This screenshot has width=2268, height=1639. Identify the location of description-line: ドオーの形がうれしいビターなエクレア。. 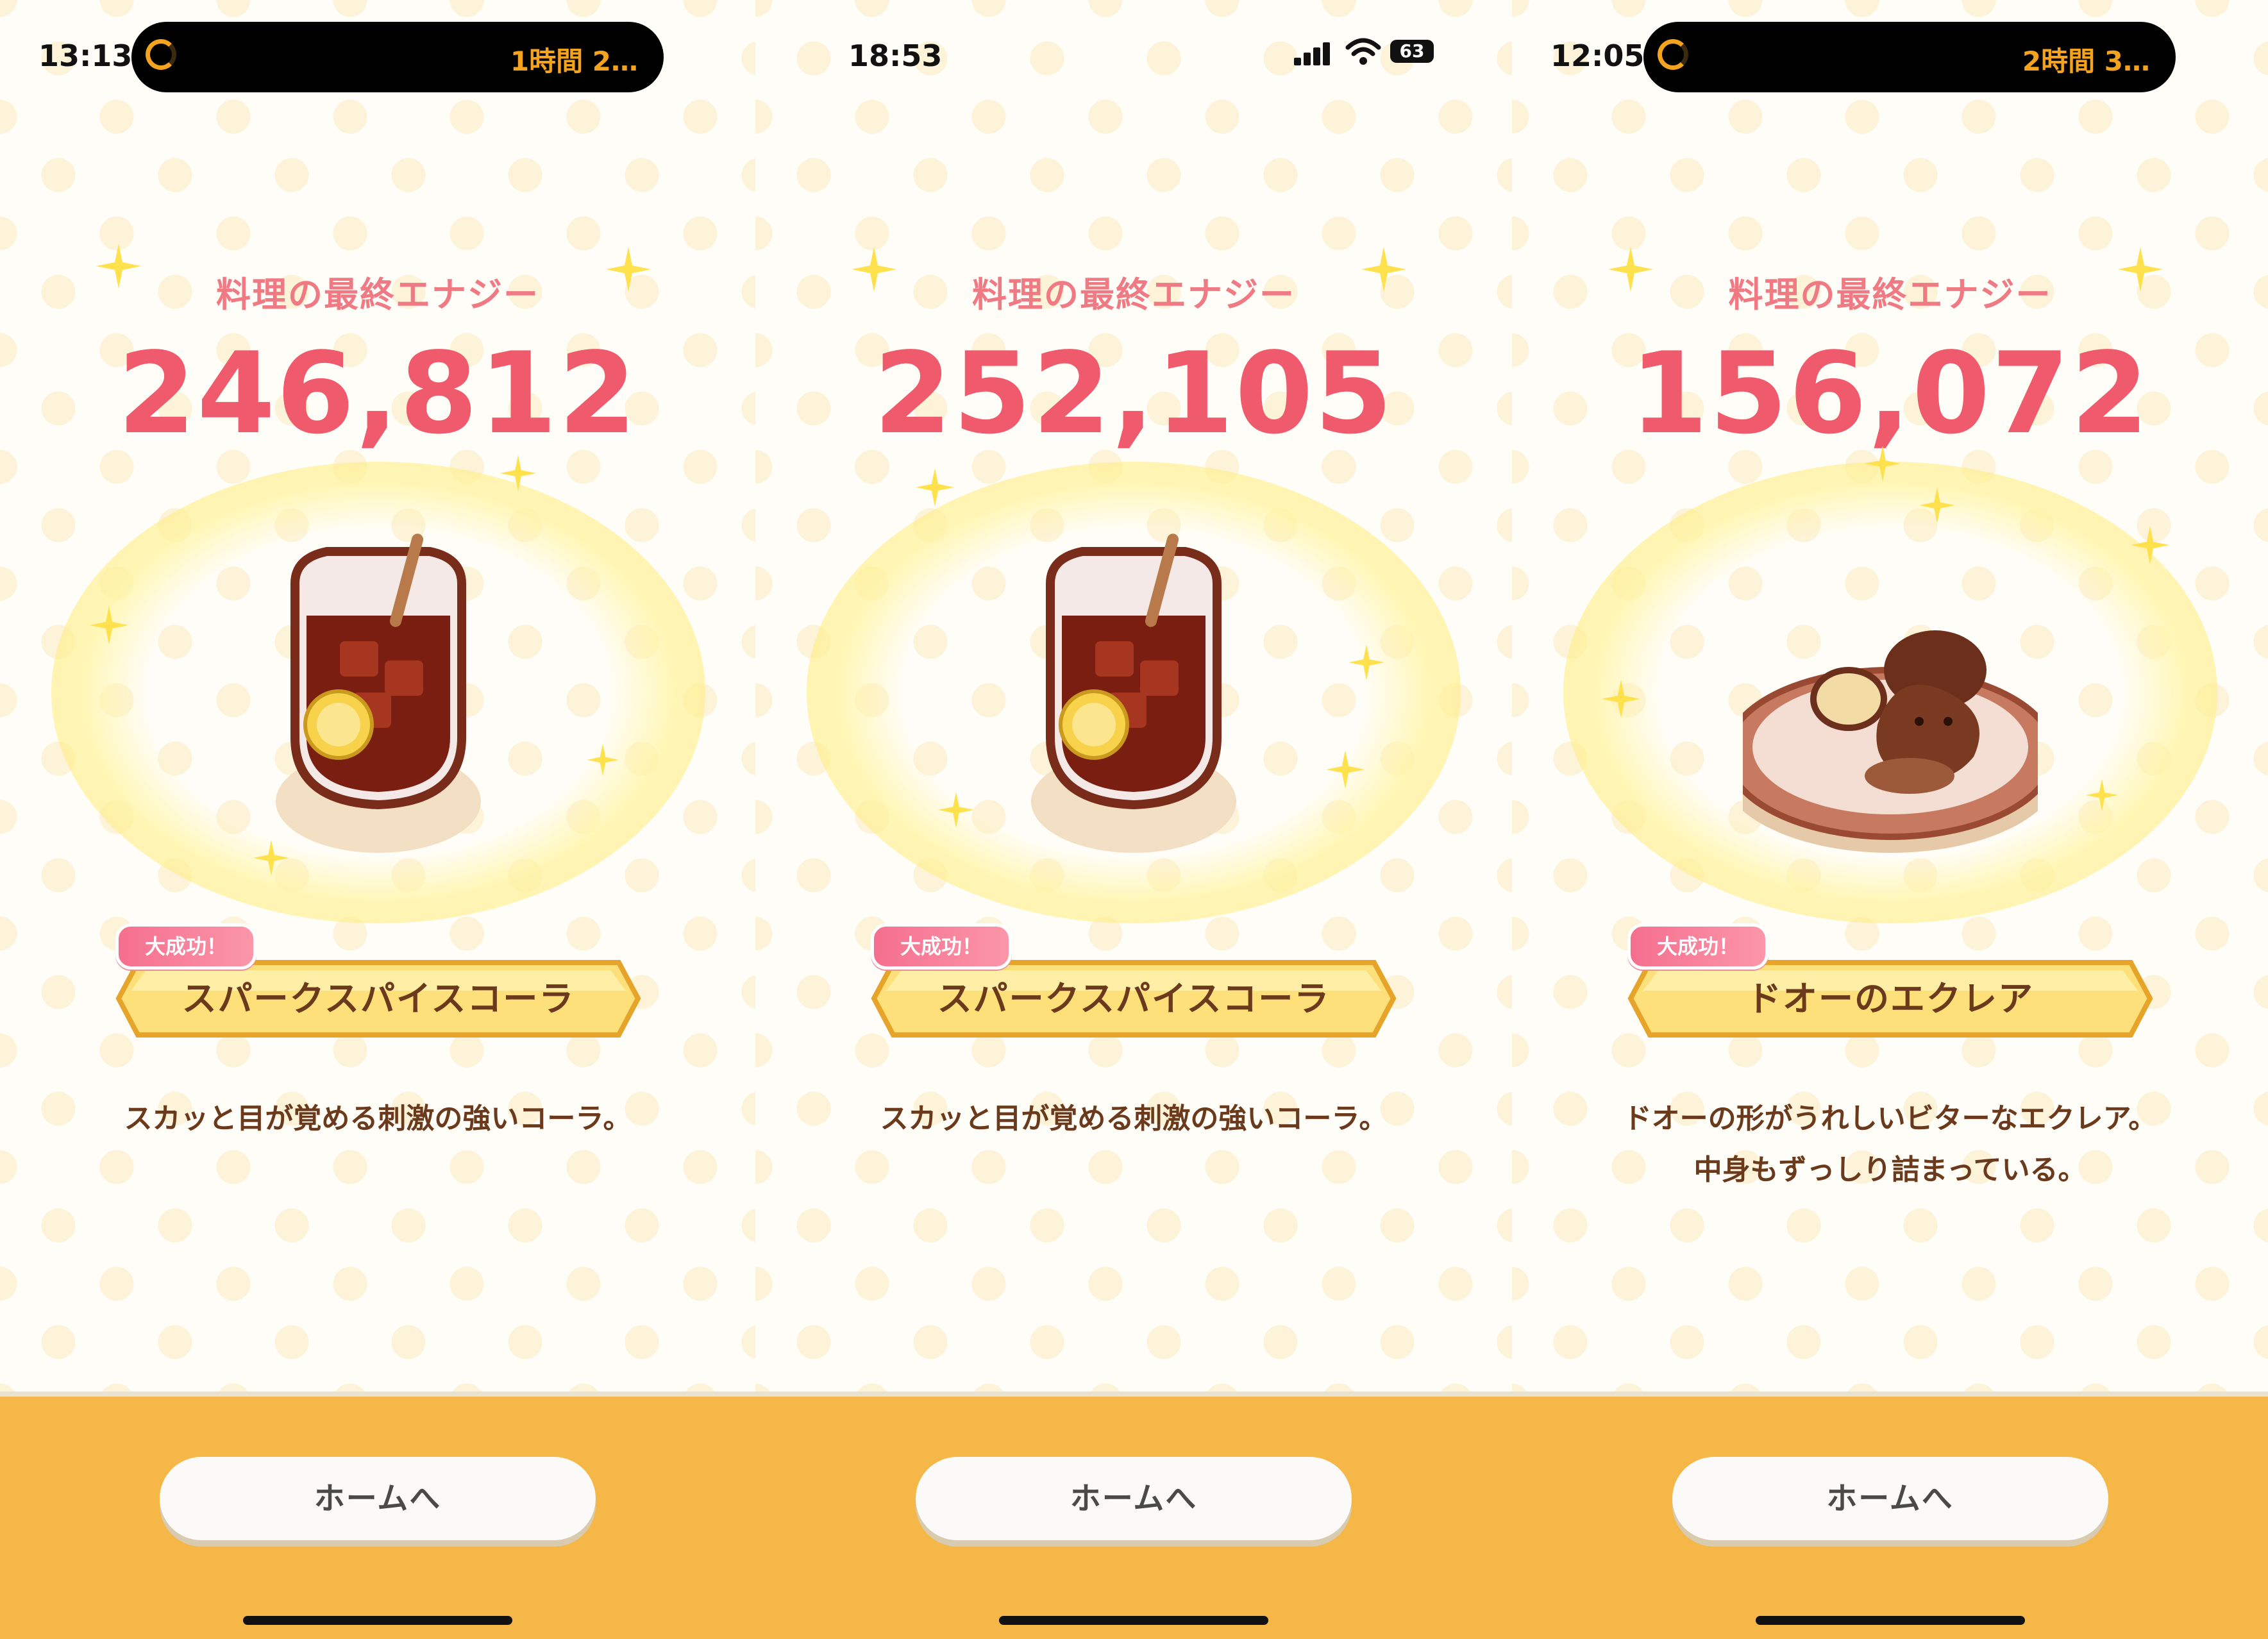
(1890, 1118).